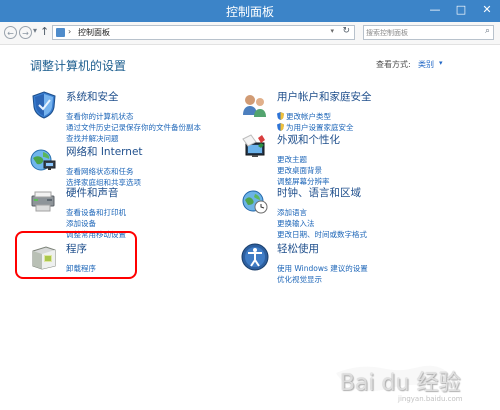 This screenshot has width=500, height=410. I want to click on links-hardware-sound: 查看设备和打印机 添加设备 调整常用移动设置, so click(156, 219).